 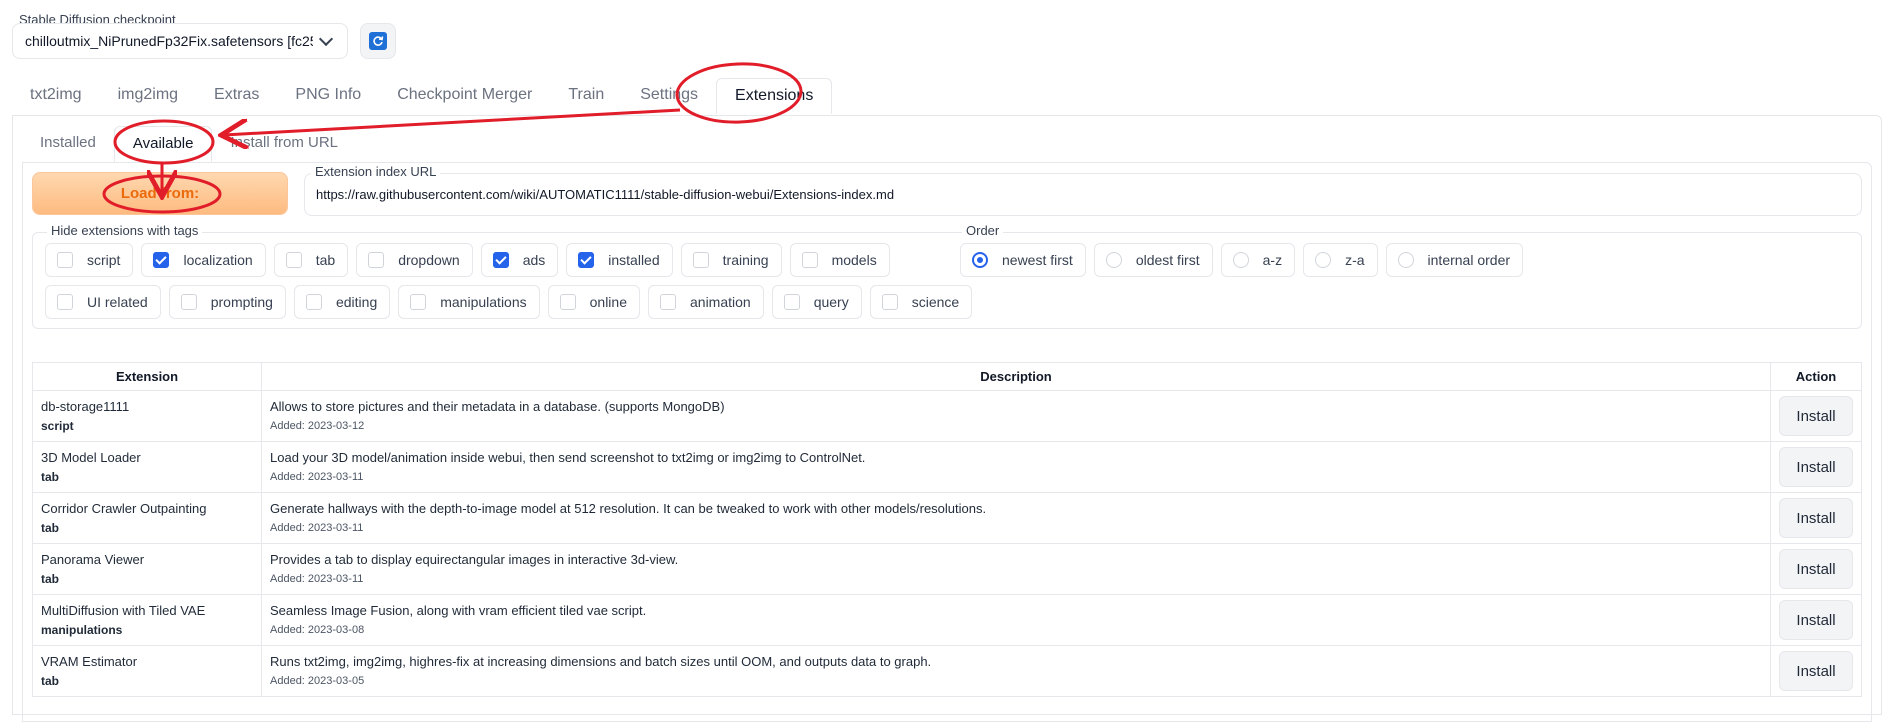 I want to click on order-radio-z-a: z-a, so click(x=1340, y=260).